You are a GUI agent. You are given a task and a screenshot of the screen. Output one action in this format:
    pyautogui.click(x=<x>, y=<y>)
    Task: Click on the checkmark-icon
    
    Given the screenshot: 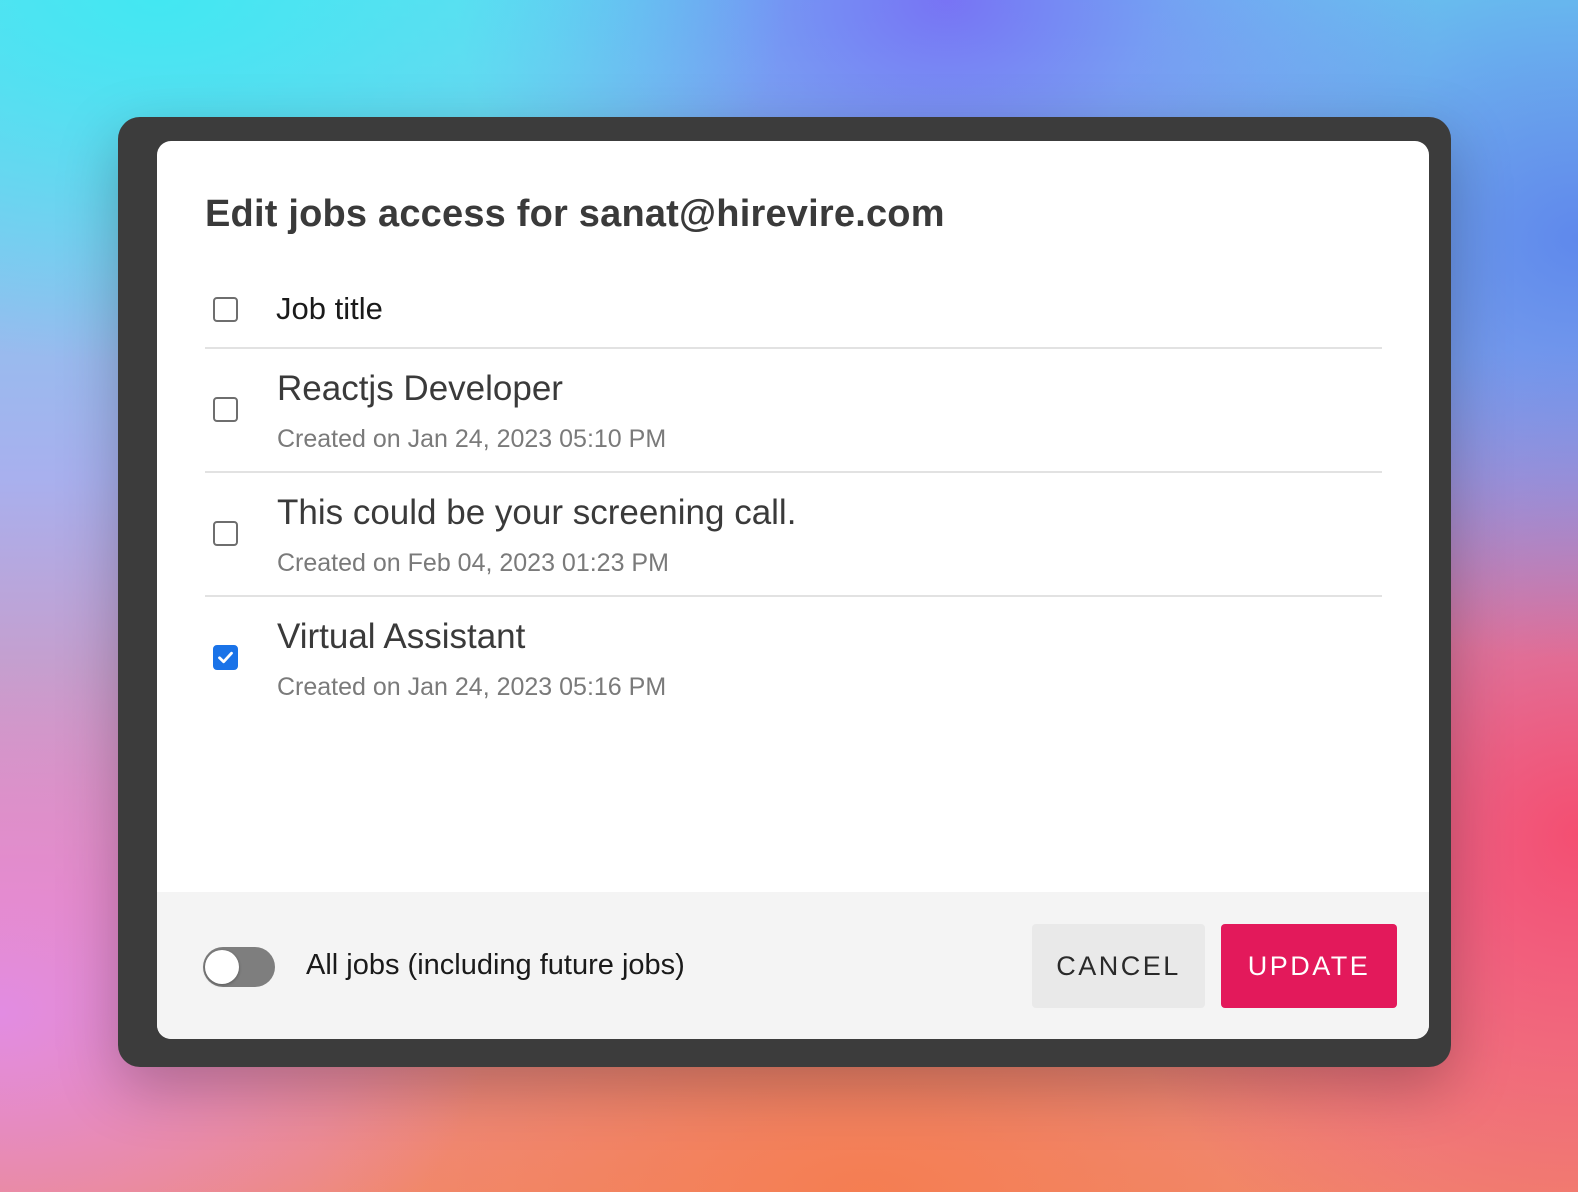 What is the action you would take?
    pyautogui.click(x=225, y=657)
    